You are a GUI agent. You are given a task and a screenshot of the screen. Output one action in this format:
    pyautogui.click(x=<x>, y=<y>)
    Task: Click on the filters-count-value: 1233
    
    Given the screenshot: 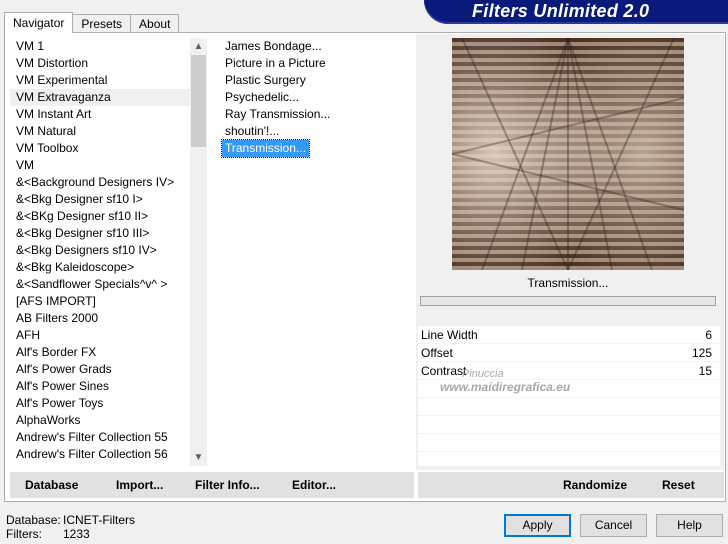 What is the action you would take?
    pyautogui.click(x=76, y=534)
    